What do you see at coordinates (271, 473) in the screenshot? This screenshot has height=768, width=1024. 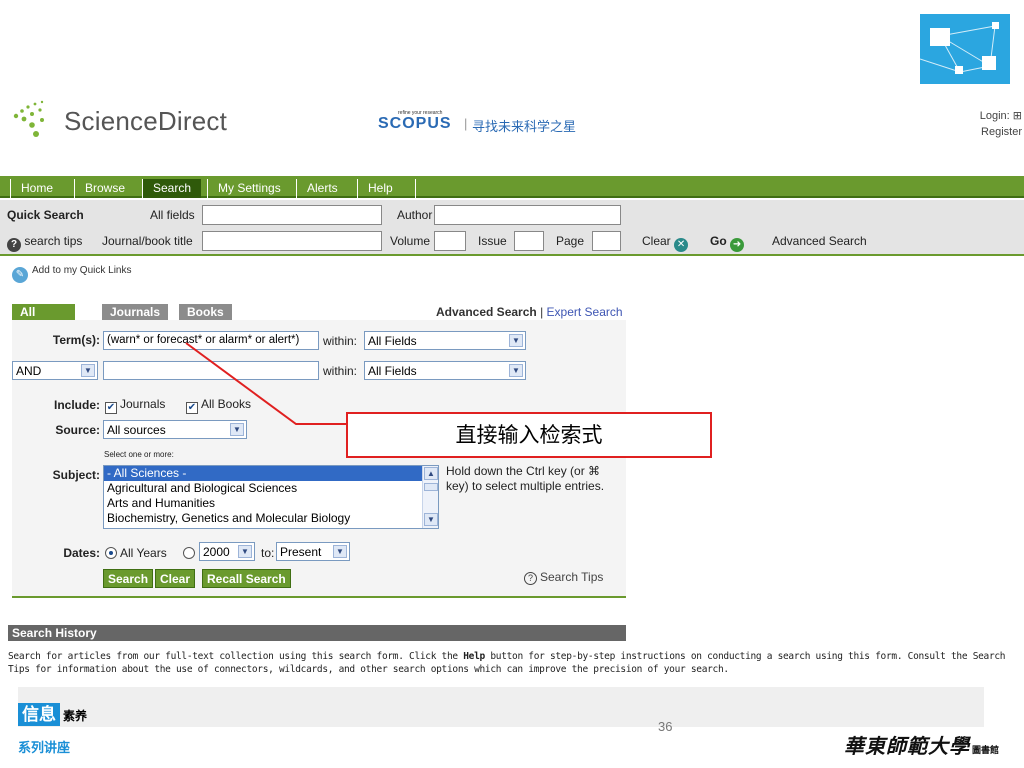 I see `list-item: - All Sciences -` at bounding box center [271, 473].